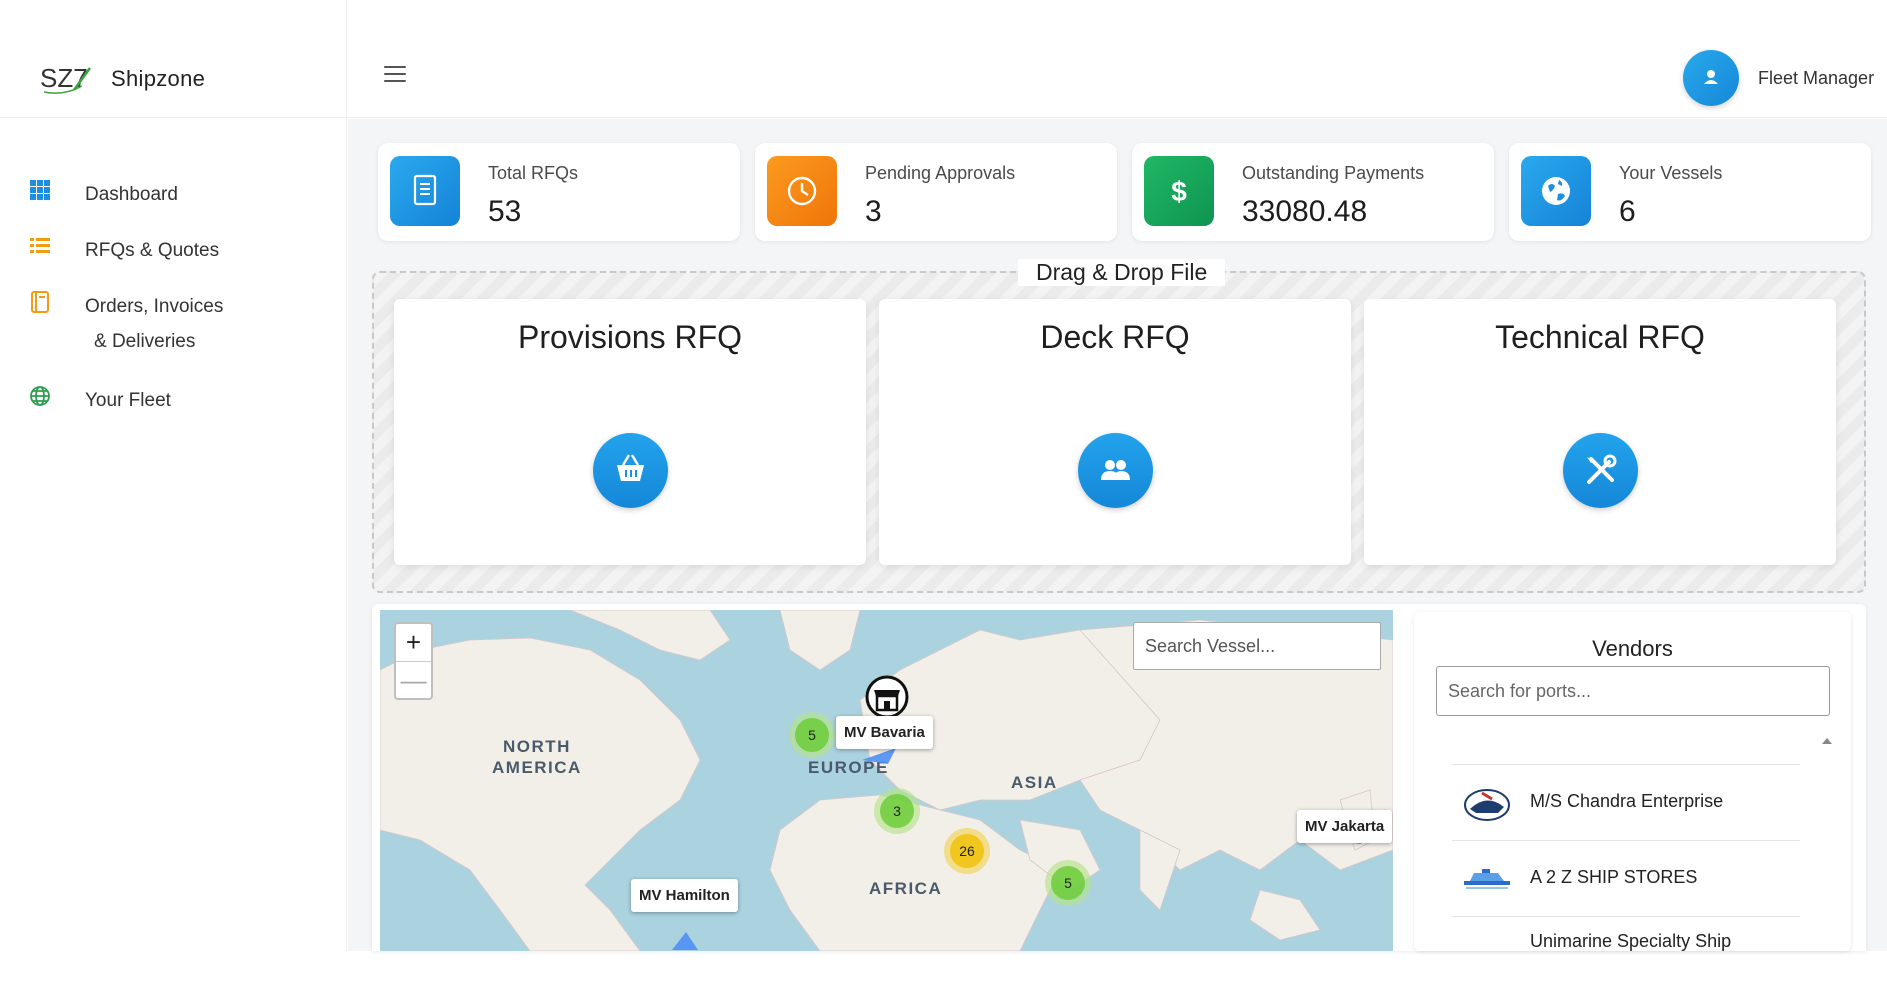 Image resolution: width=1887 pixels, height=988 pixels. I want to click on sidebar-item-rfqs: RFQs & Quotes, so click(173, 246).